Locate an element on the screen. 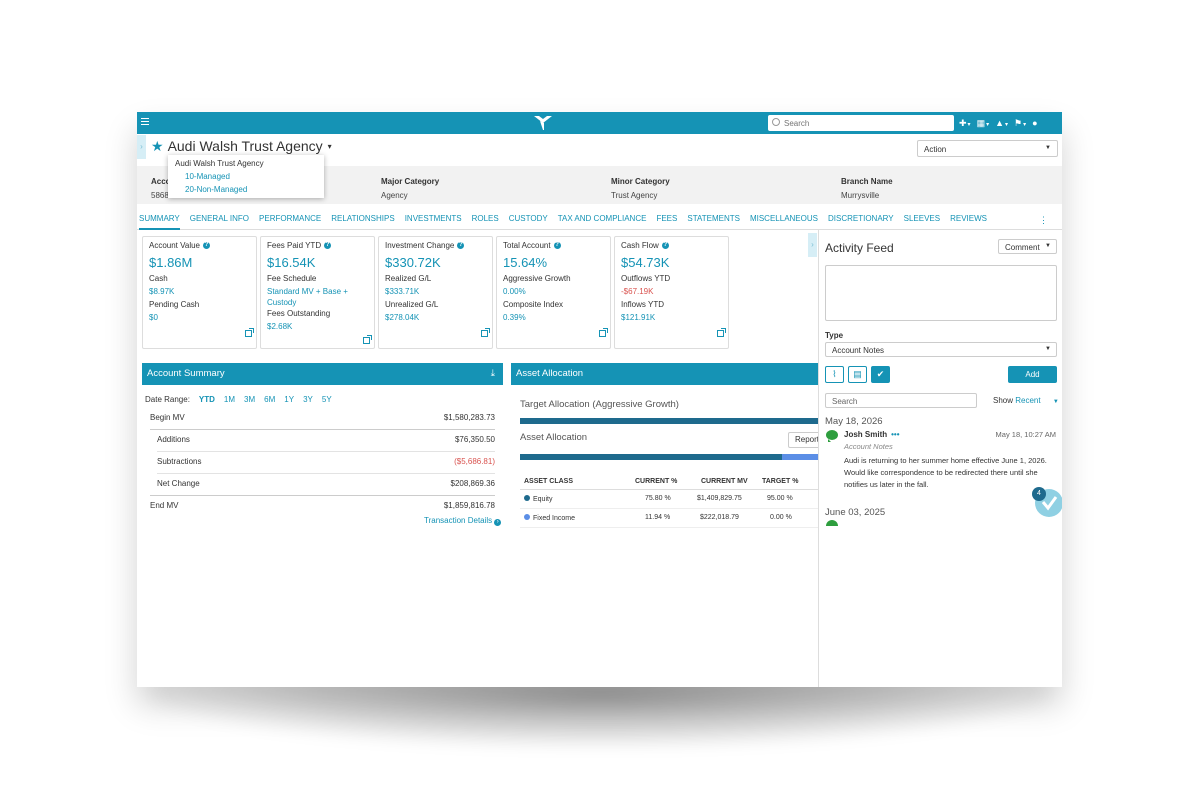 The width and height of the screenshot is (1200, 792). card-sub-value: $121.91K is located at coordinates (671, 317).